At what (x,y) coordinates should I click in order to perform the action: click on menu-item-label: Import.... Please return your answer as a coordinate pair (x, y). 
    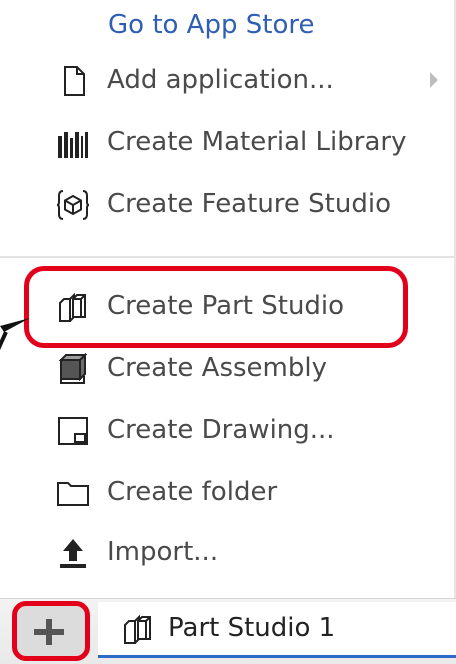
    Looking at the image, I should click on (163, 552).